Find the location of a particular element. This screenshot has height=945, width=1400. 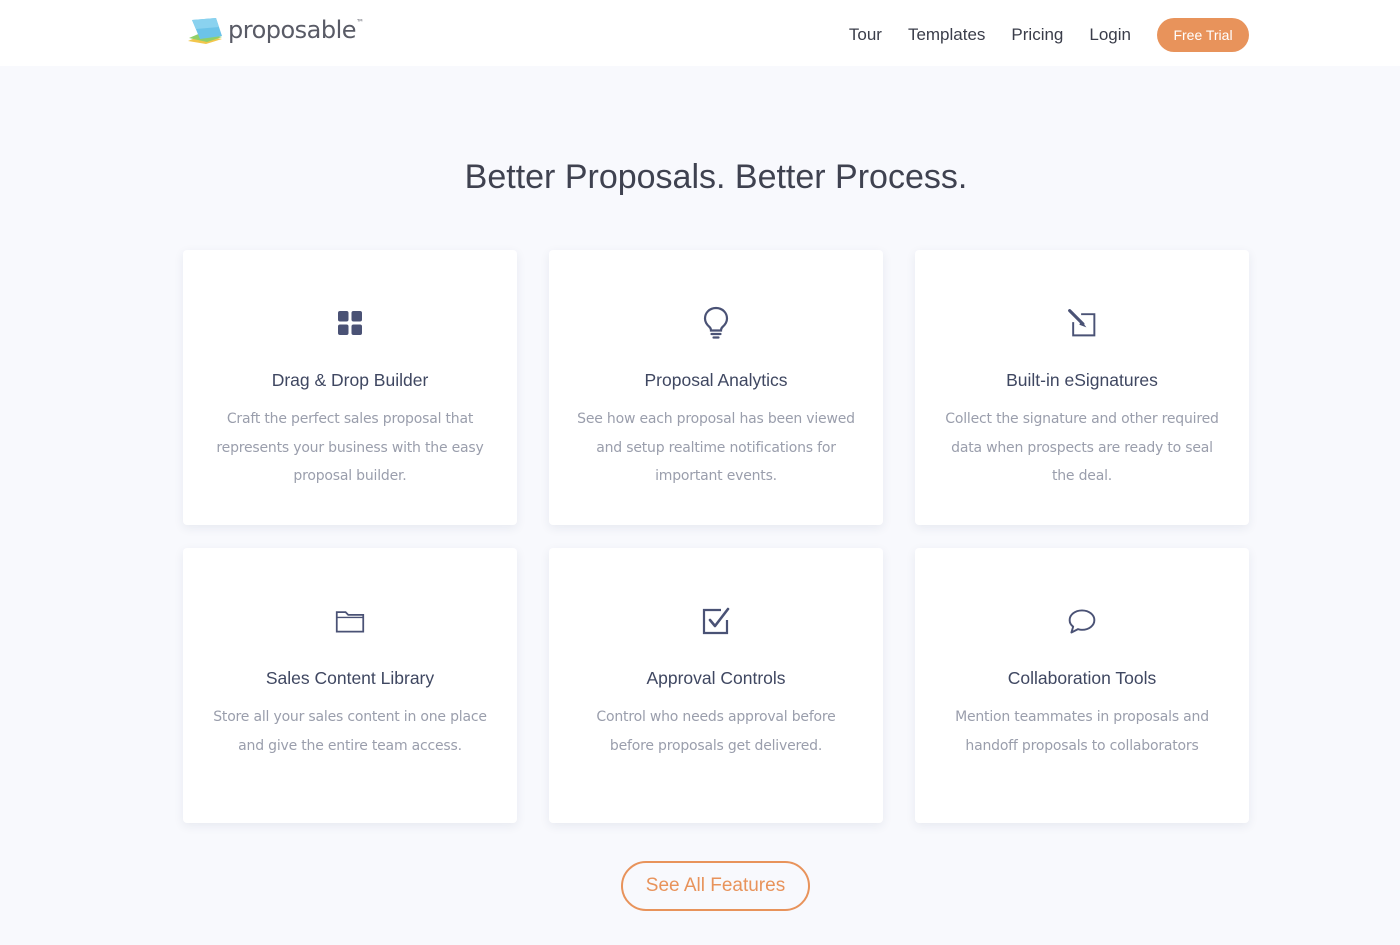

logo-text: proposable is located at coordinates (292, 30).